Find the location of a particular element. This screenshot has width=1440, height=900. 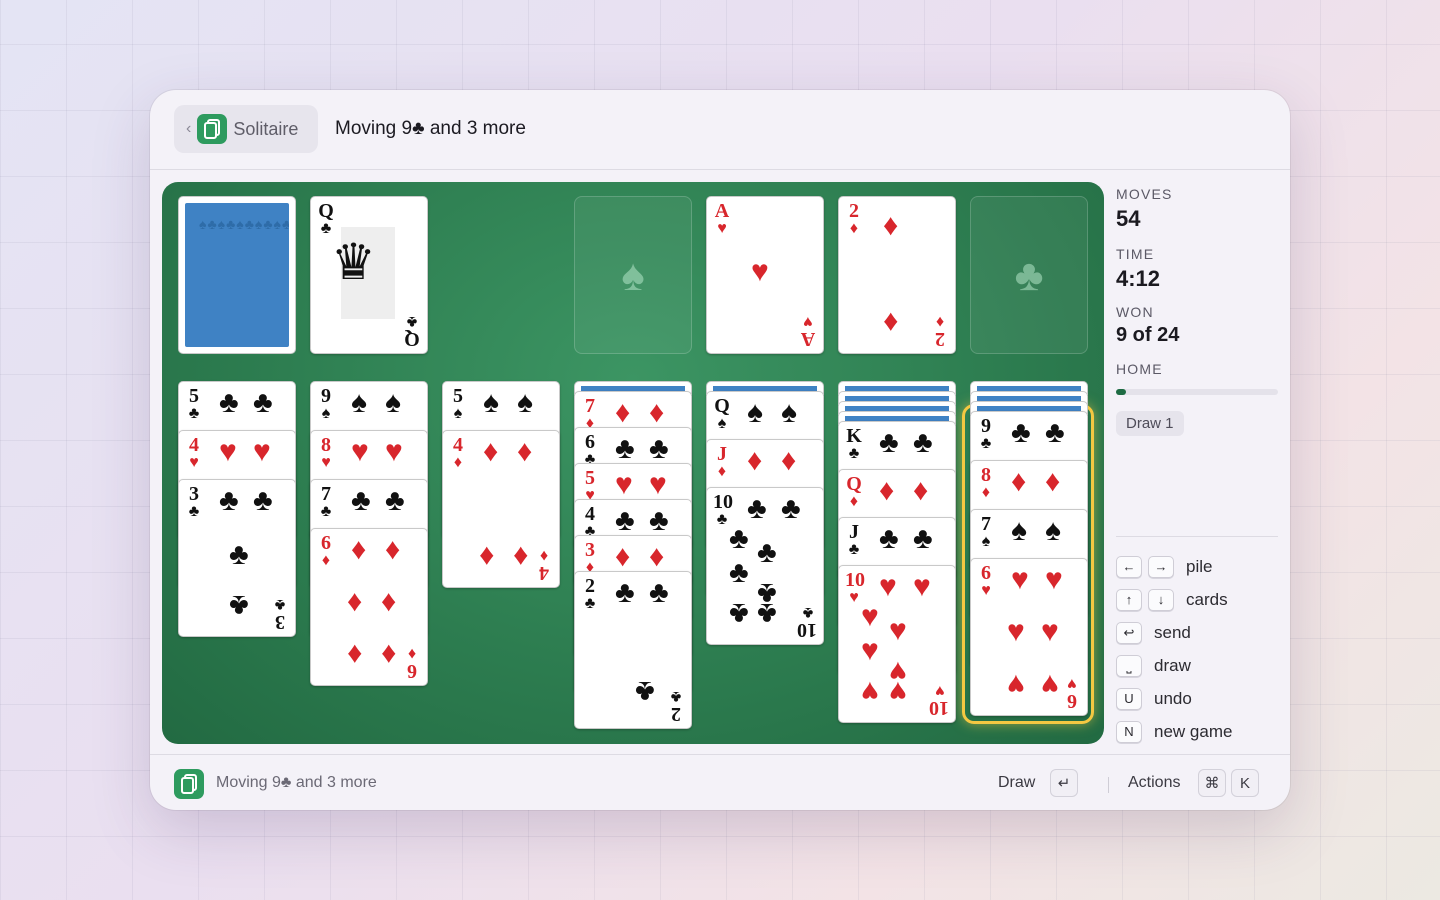

enter-key-icon: ↵ is located at coordinates (1064, 783).